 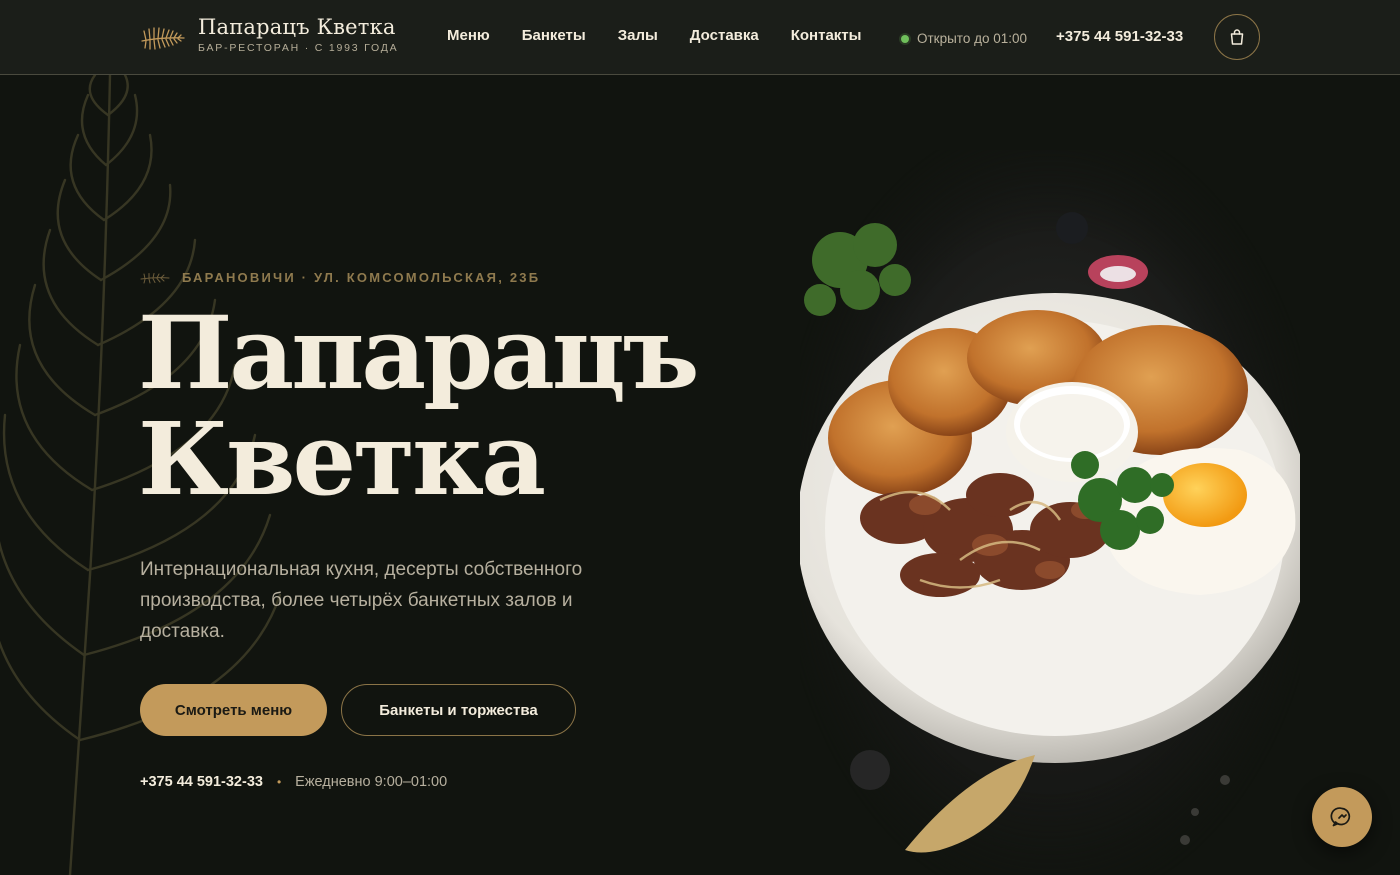 What do you see at coordinates (554, 35) in the screenshot?
I see `nav-item-banquets: Банкеты` at bounding box center [554, 35].